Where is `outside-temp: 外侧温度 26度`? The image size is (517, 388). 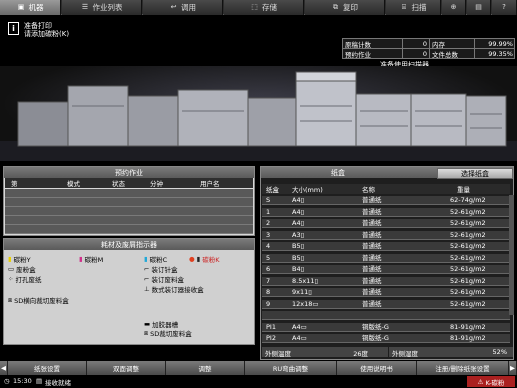 outside-temp: 外侧温度 26度 is located at coordinates (325, 352).